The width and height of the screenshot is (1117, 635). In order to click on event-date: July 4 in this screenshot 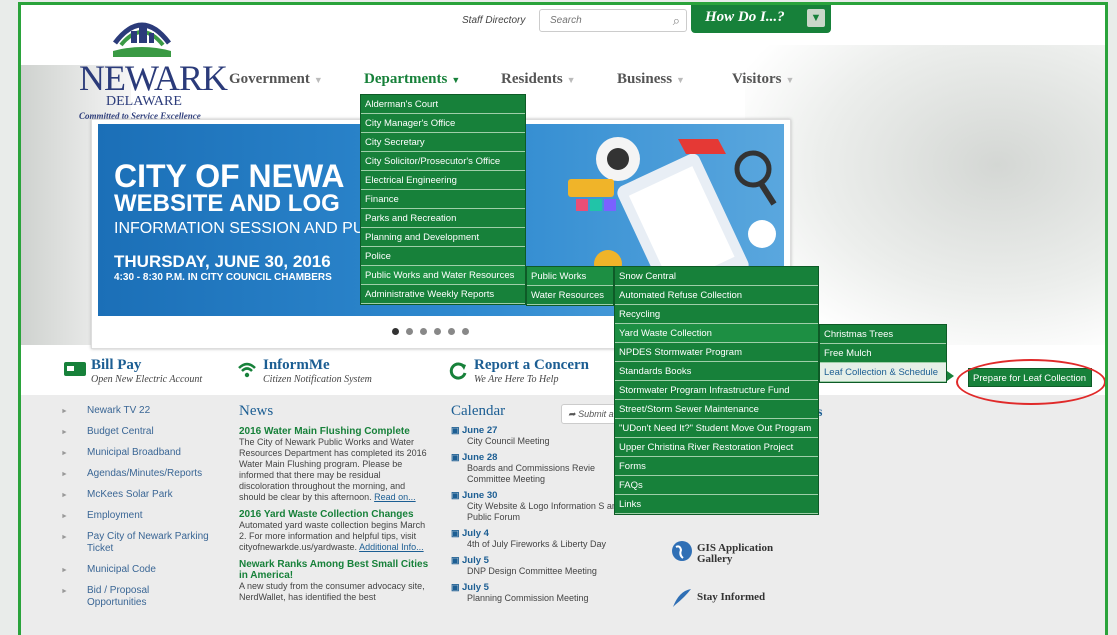, I will do `click(541, 533)`.